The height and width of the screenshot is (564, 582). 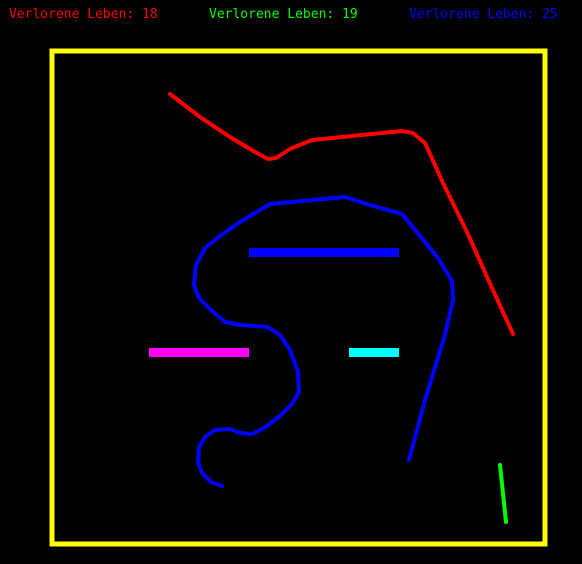 I want to click on green-snake-trail, so click(x=503, y=493).